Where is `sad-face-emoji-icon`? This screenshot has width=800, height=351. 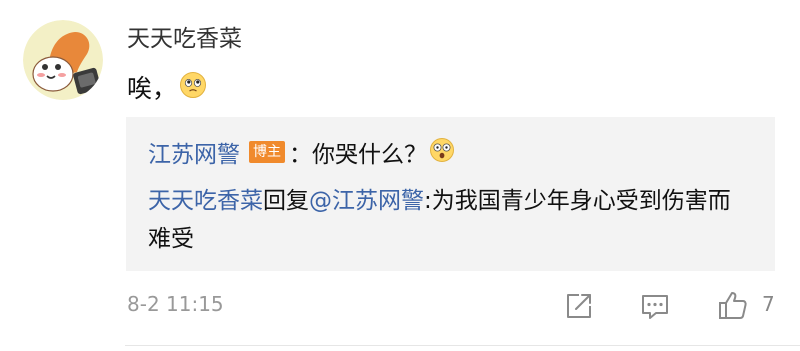 sad-face-emoji-icon is located at coordinates (193, 87).